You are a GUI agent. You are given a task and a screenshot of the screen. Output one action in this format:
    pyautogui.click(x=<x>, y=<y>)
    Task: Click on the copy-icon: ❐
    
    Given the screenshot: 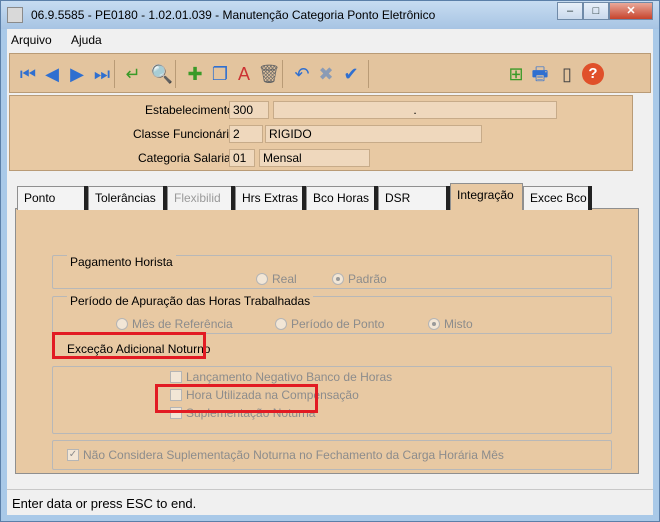 What is the action you would take?
    pyautogui.click(x=220, y=74)
    